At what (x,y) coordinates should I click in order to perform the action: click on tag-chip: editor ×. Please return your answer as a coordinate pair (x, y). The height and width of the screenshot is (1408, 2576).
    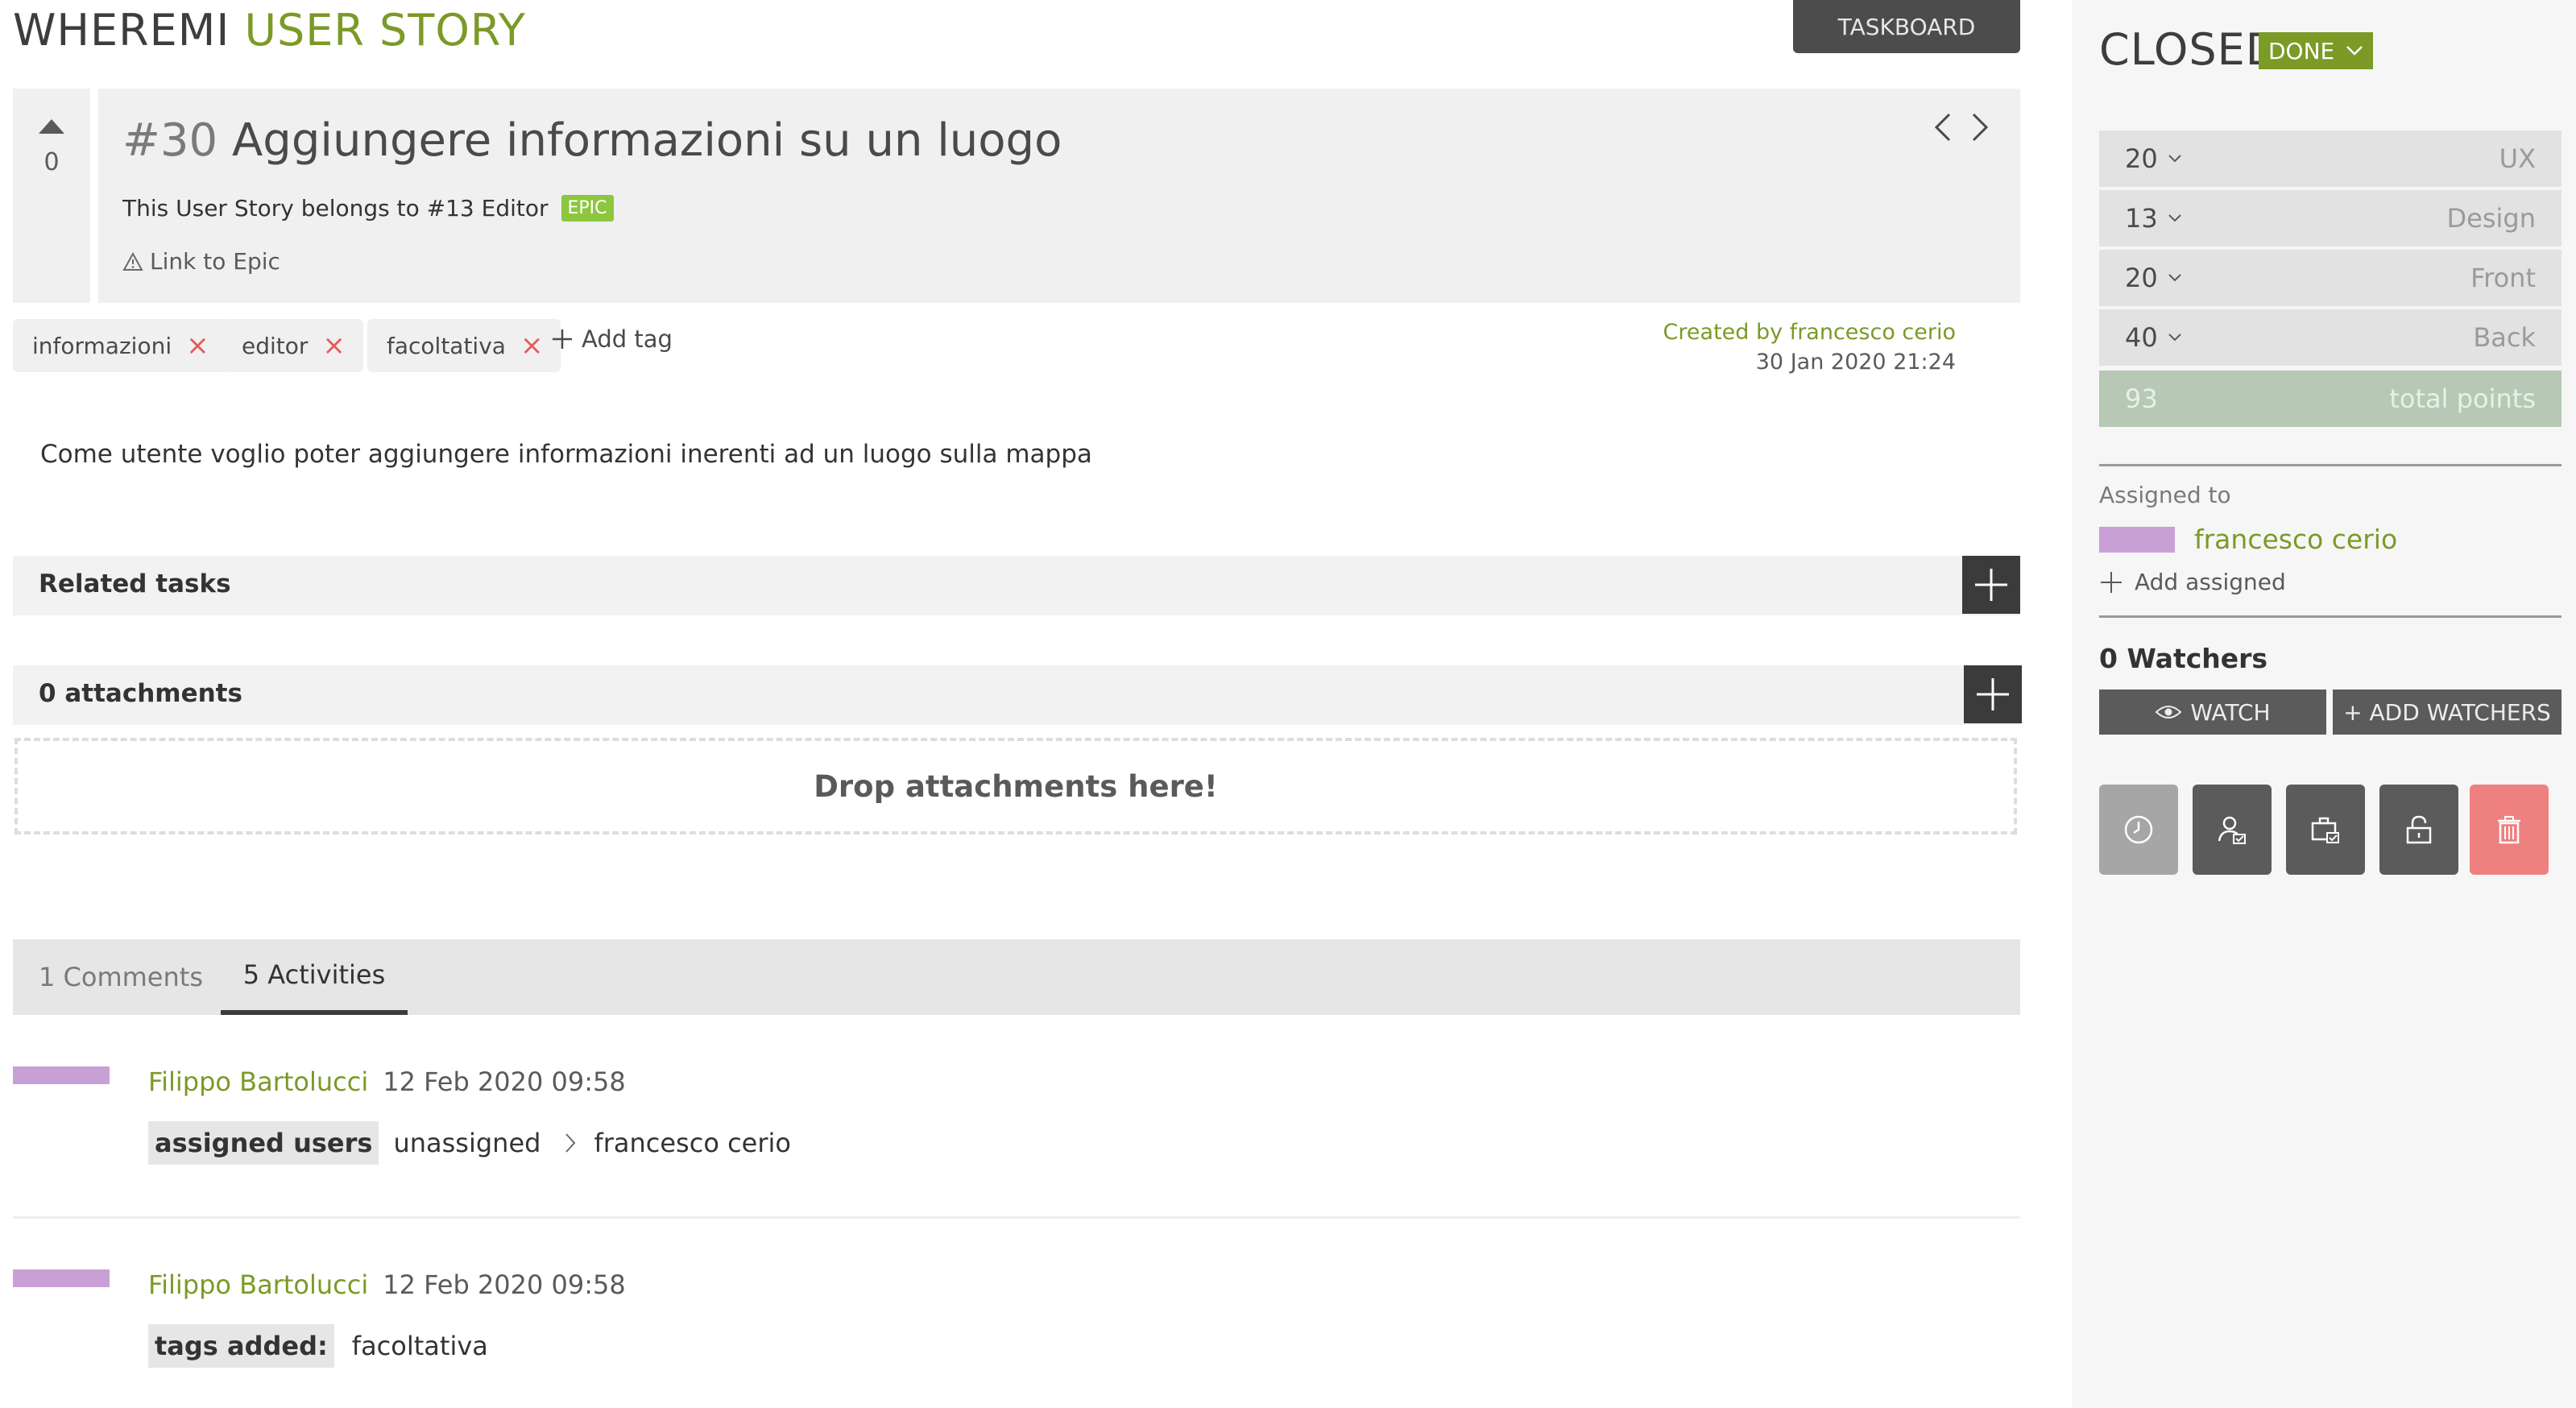
    Looking at the image, I should click on (292, 345).